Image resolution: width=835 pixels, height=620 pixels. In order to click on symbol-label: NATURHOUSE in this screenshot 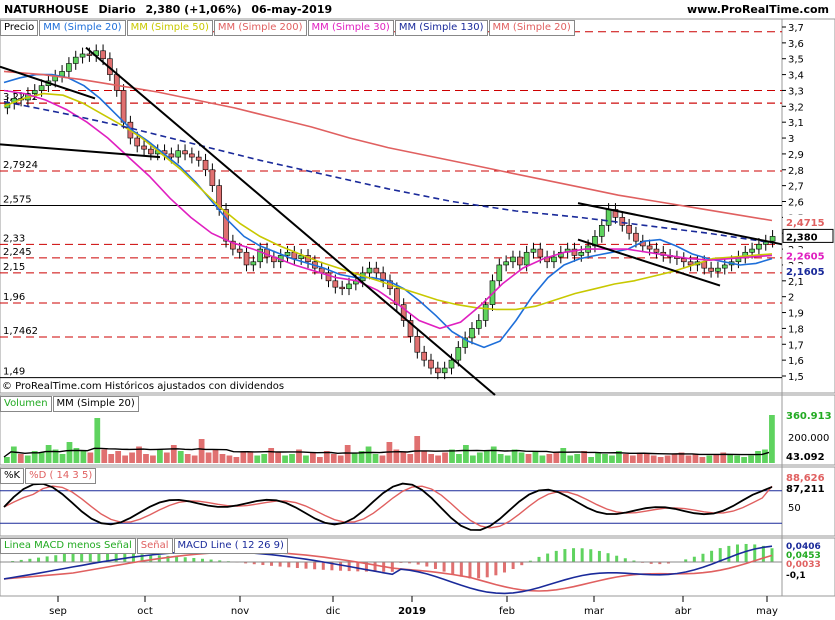, I will do `click(46, 9)`.